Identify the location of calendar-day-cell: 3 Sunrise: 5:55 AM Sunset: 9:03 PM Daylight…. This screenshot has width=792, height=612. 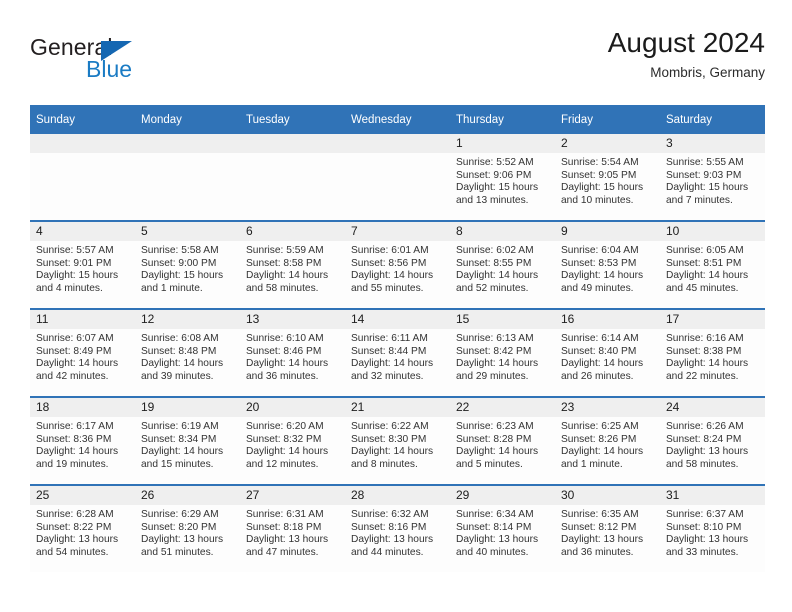
(712, 177).